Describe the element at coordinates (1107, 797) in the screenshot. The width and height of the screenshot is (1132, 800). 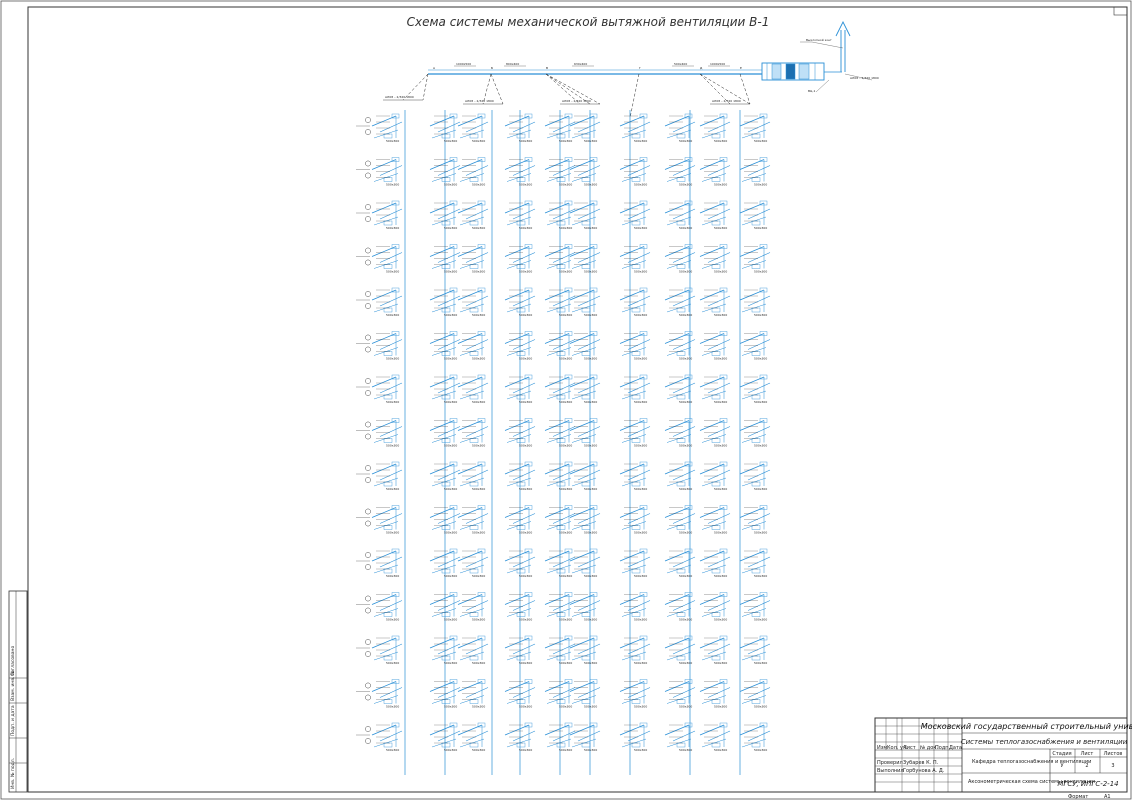
I see `format-value: А1` at that location.